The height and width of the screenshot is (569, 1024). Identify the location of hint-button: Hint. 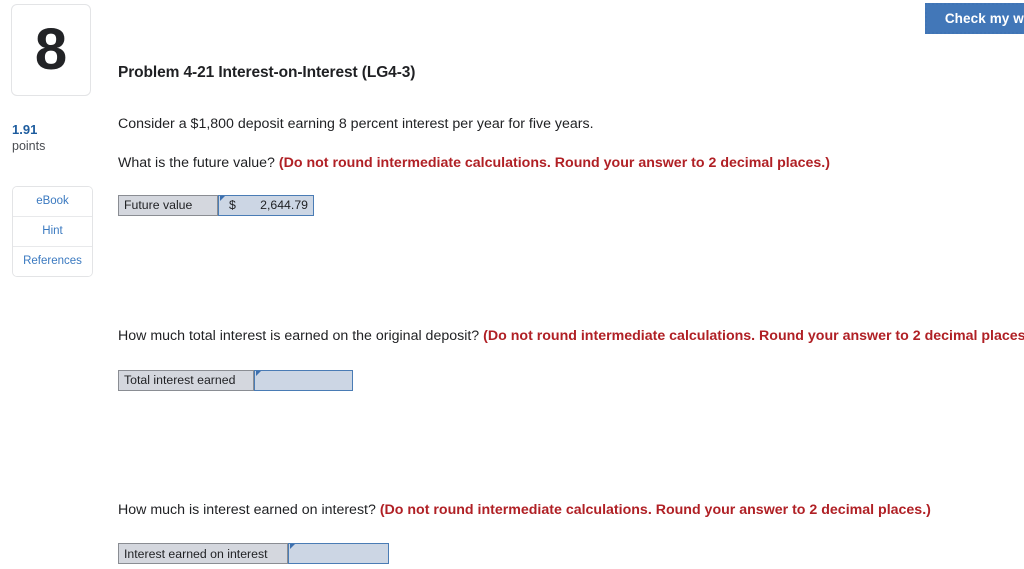
(52, 231).